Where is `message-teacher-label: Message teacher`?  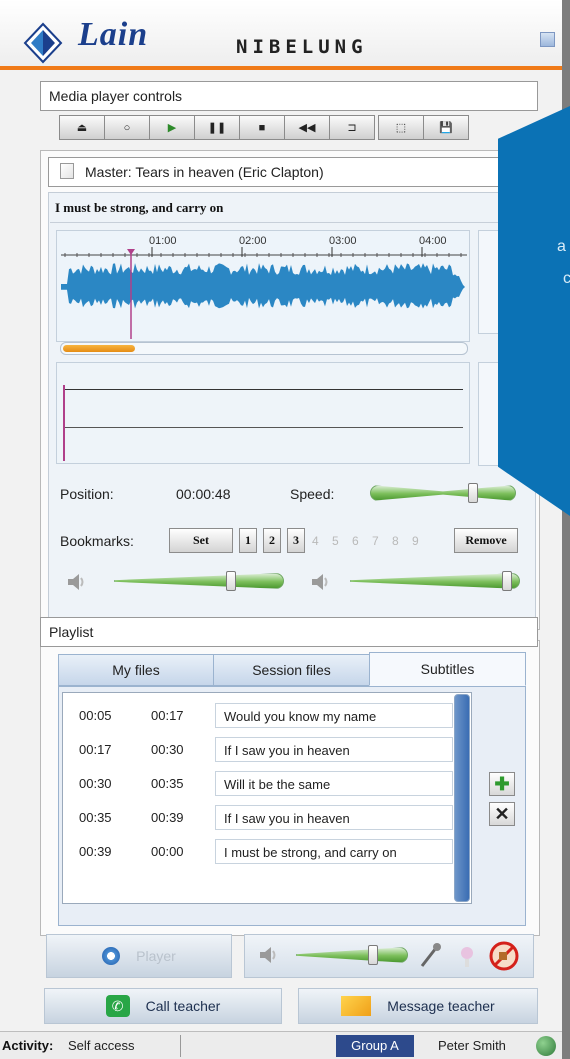
message-teacher-label: Message teacher is located at coordinates (441, 1006).